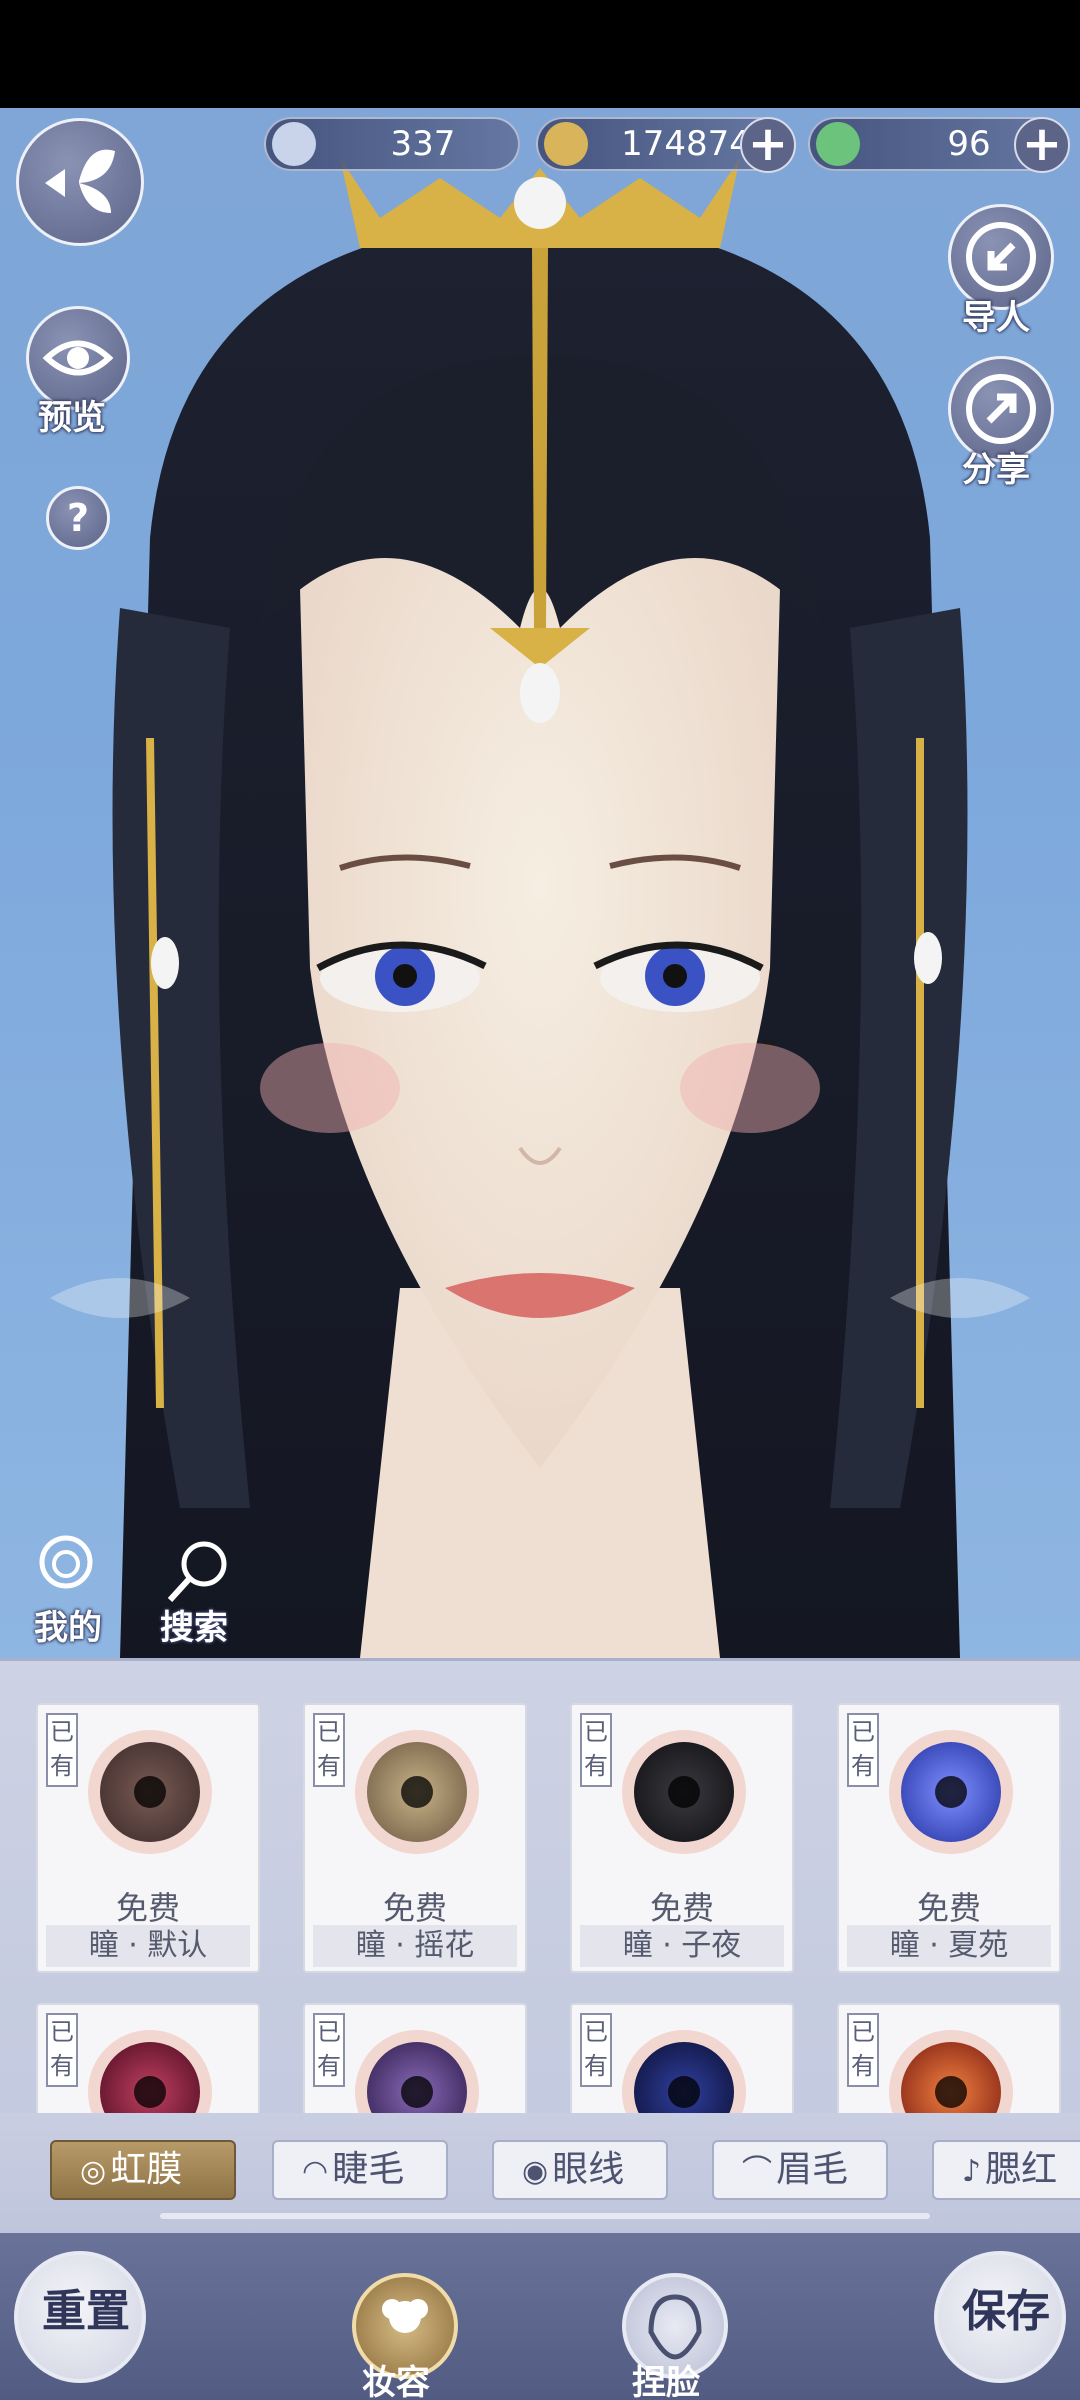  I want to click on tab-eyelash: ◠ 睫毛, so click(360, 2170).